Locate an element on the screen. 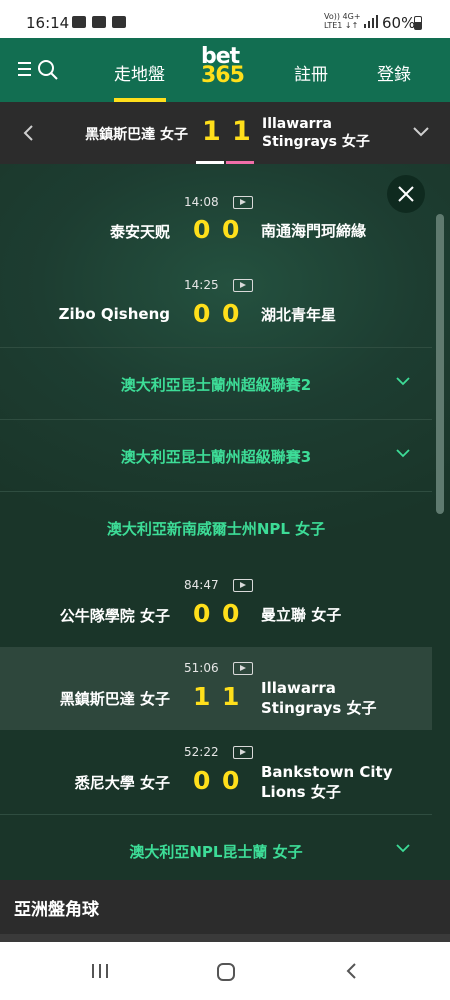  youtube-icon is located at coordinates (79, 22).